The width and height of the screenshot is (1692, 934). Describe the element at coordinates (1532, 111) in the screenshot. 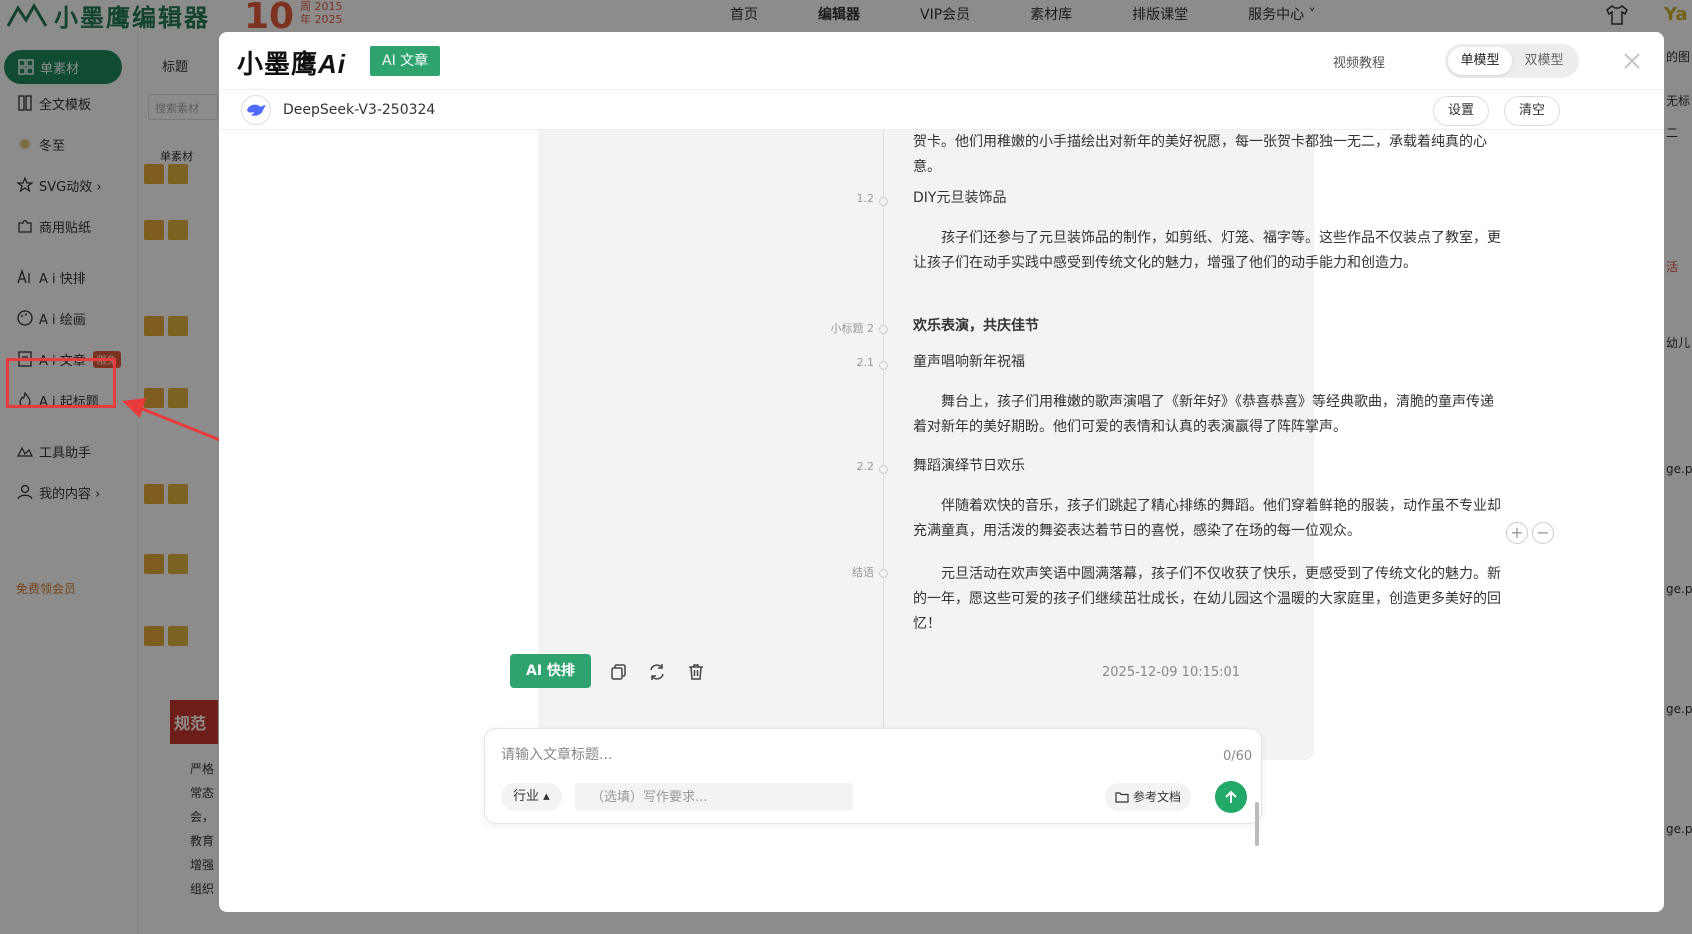

I see `clear-button: 清空` at that location.